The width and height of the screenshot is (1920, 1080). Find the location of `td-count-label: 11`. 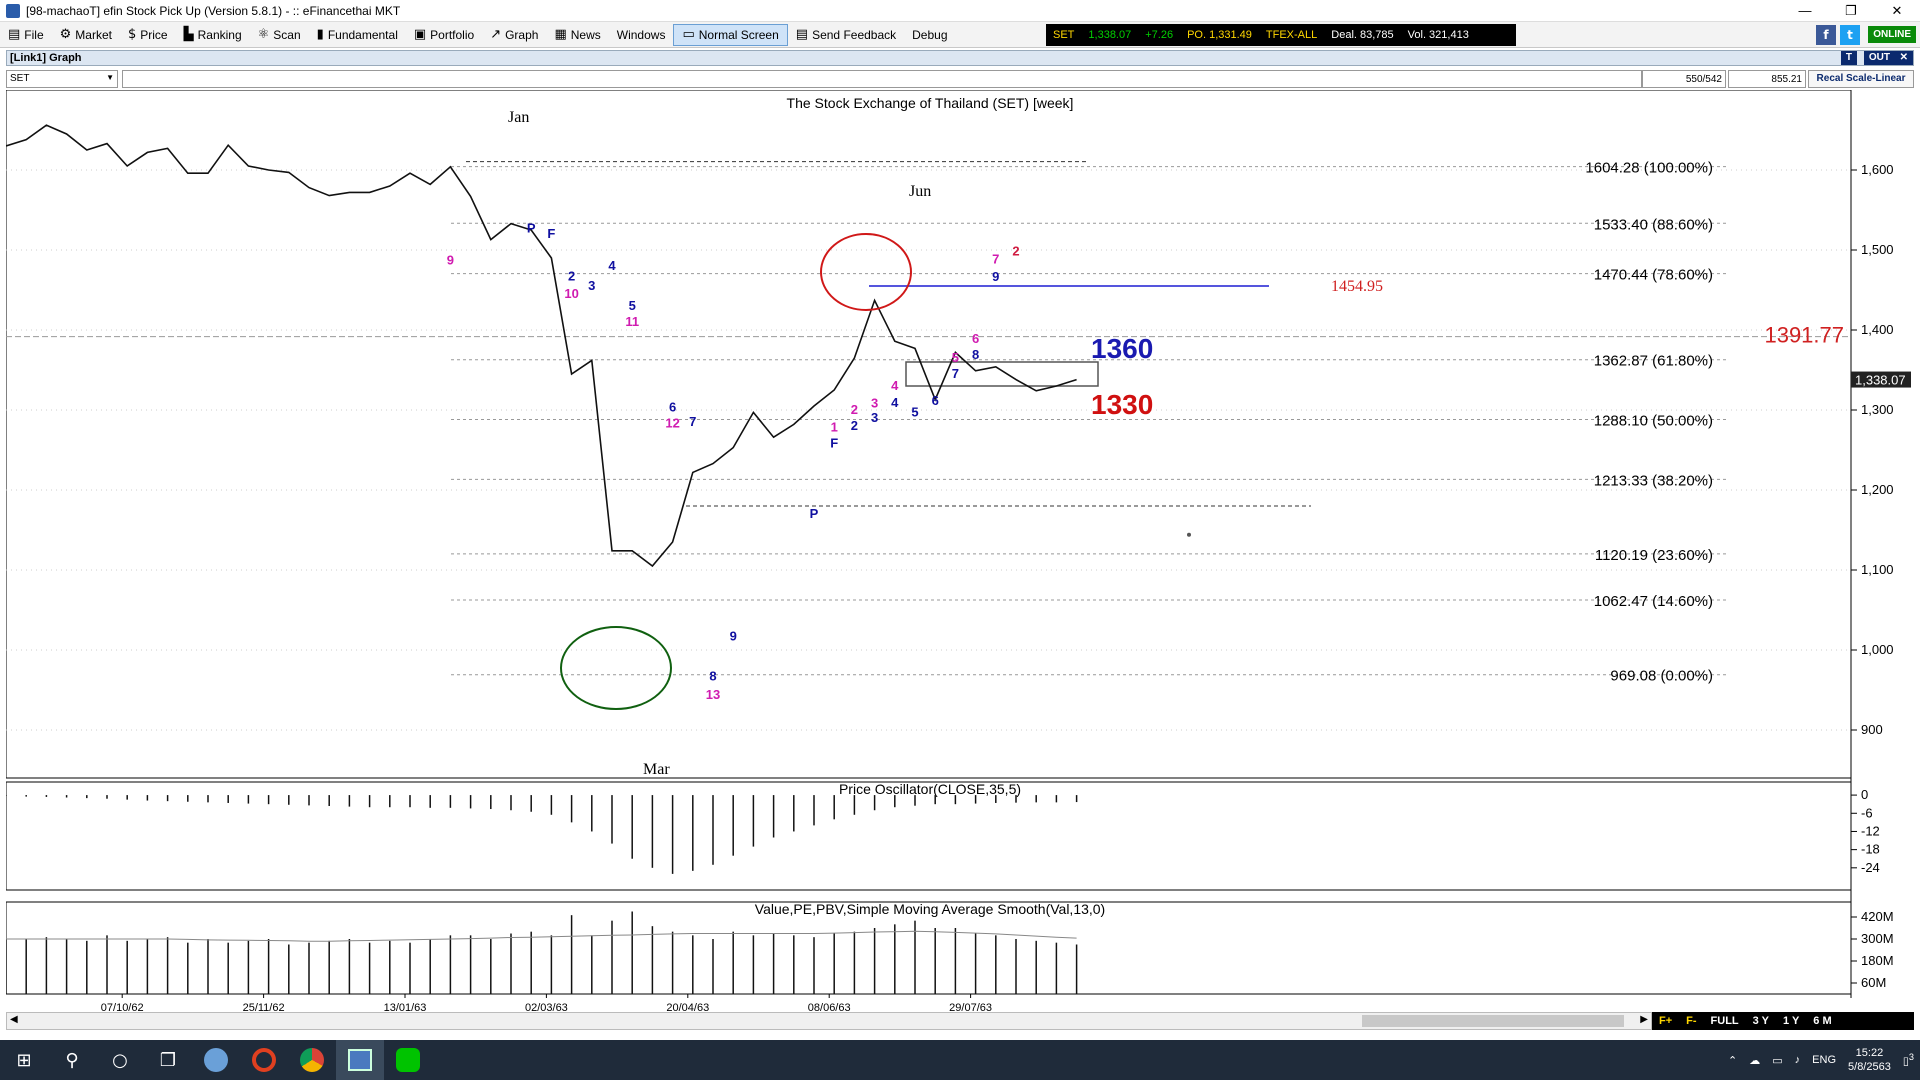

td-count-label: 11 is located at coordinates (632, 321).